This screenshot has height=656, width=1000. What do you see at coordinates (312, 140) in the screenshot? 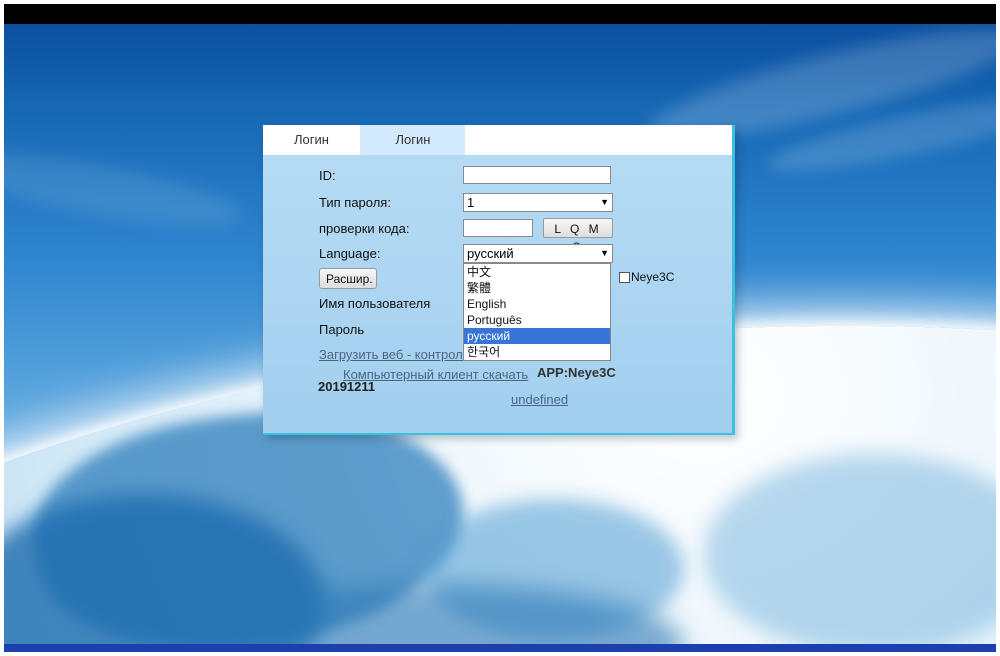
I see `tab-login-1: Логин` at bounding box center [312, 140].